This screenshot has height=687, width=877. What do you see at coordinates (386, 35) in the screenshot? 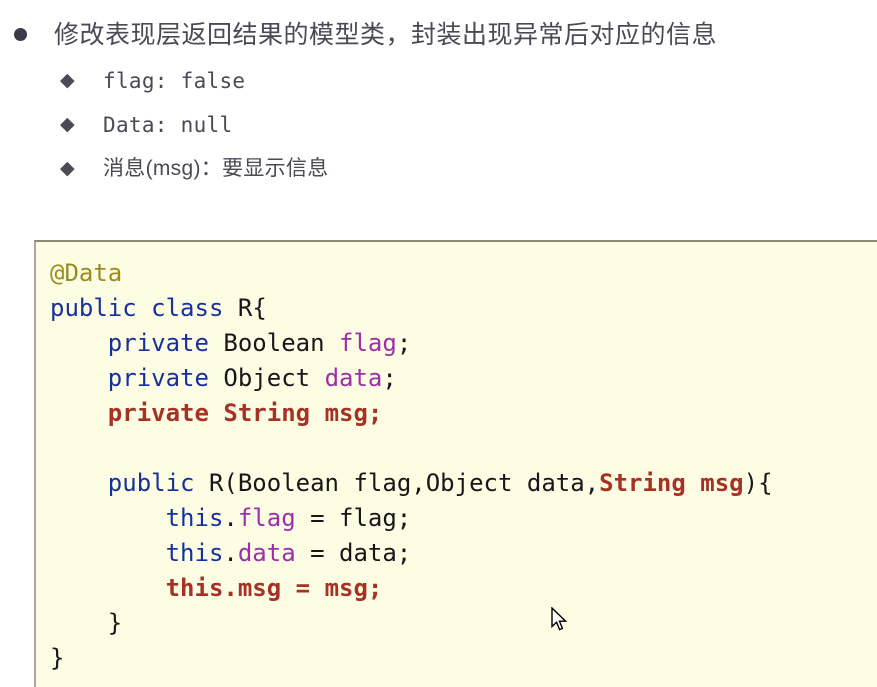
I see `page-title: 修改表现层返回结果的模型类，封装出现异常后对应的信息` at bounding box center [386, 35].